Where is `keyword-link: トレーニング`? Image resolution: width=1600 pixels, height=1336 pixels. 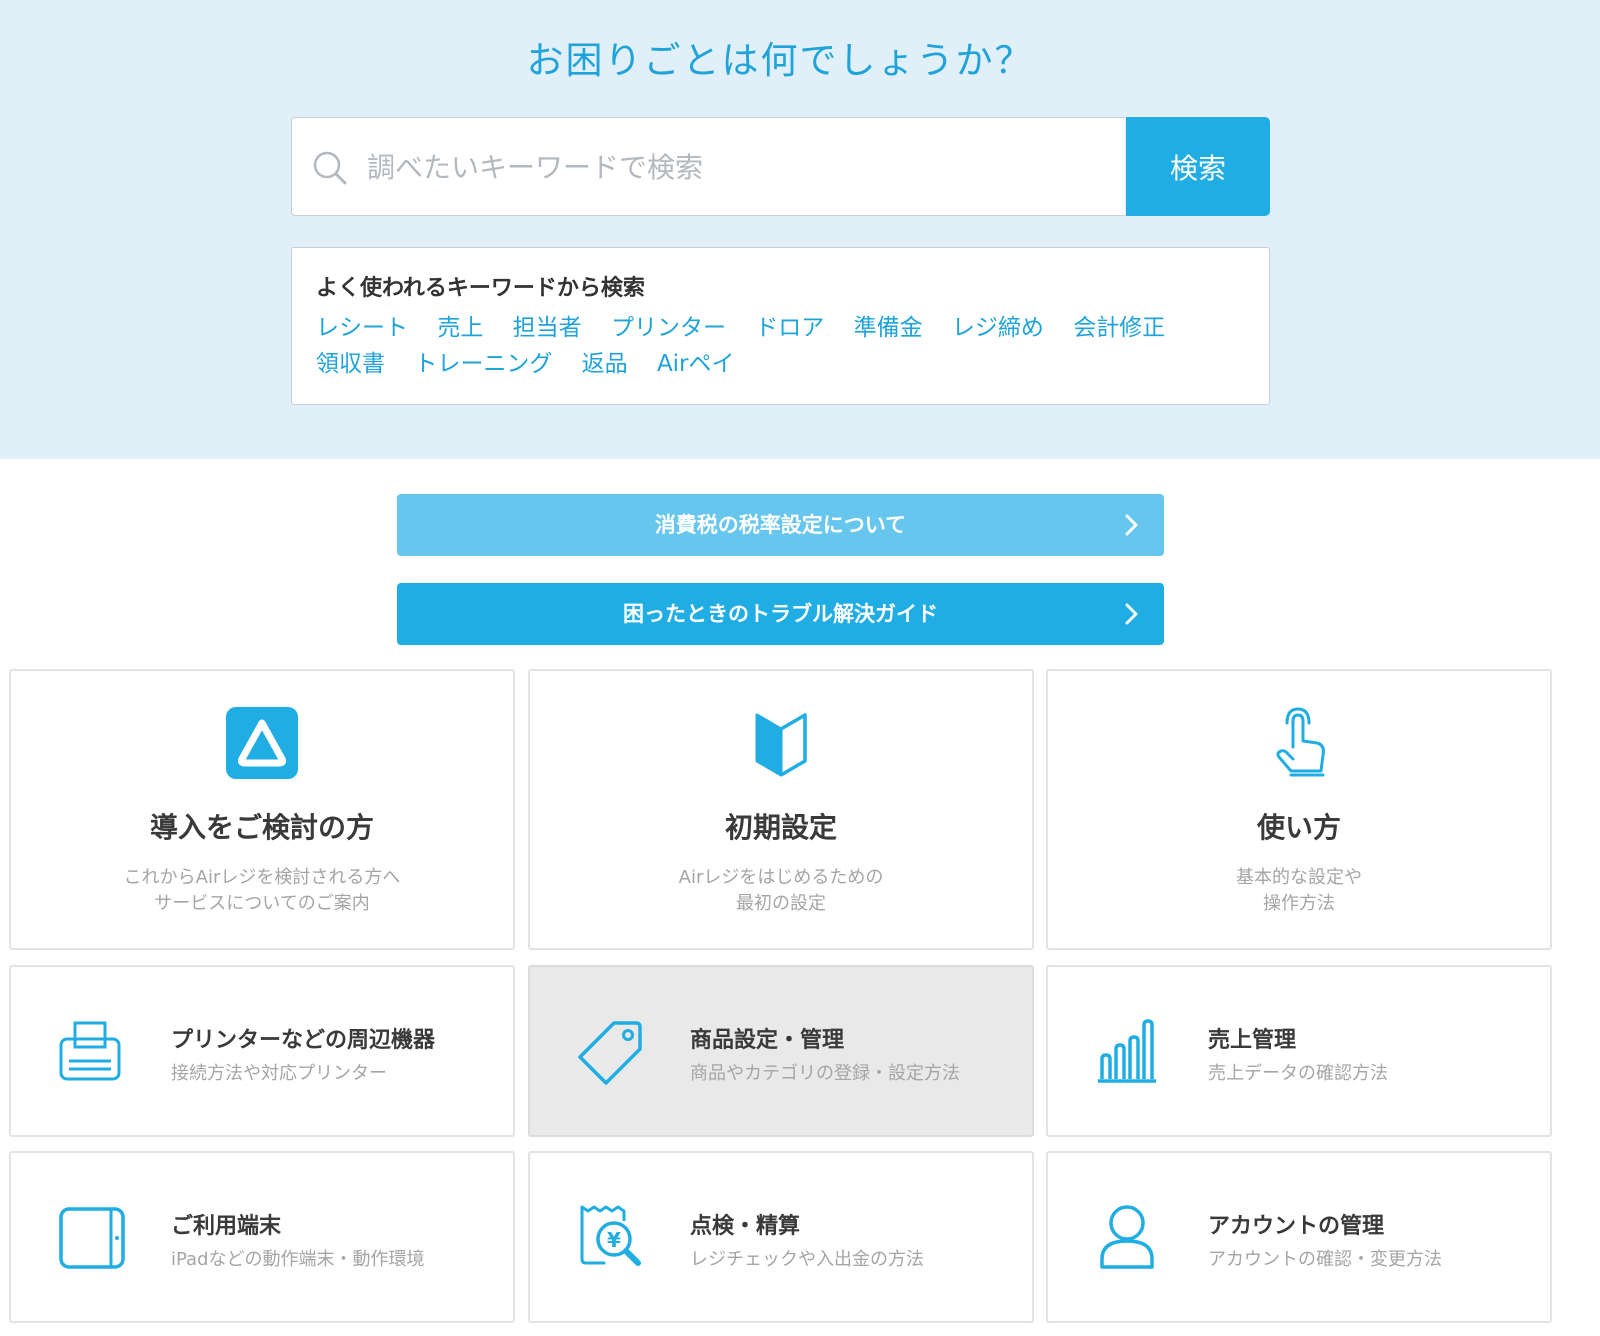
keyword-link: トレーニング is located at coordinates (483, 364).